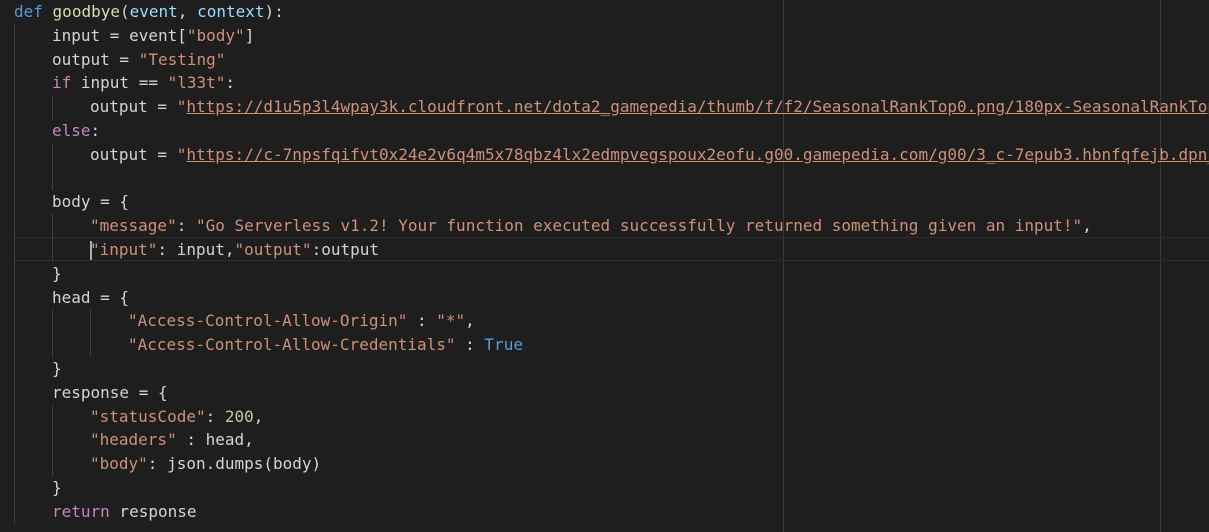 This screenshot has width=1209, height=532. I want to click on code-token: return, so click(81, 511).